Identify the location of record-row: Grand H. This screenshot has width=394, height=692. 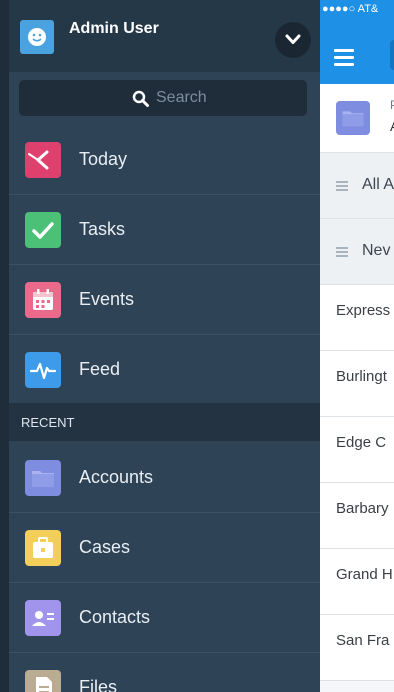
(357, 582).